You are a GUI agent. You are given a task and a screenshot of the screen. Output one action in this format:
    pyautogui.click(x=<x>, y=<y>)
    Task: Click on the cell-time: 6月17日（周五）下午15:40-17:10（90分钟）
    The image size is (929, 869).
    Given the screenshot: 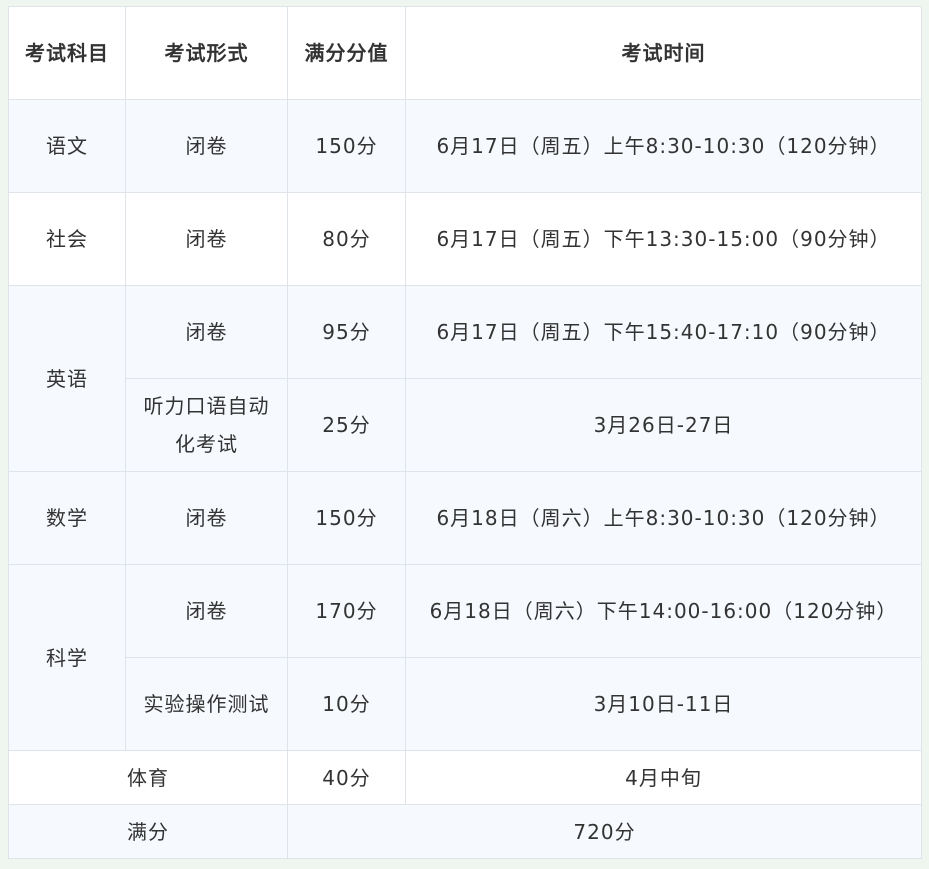 What is the action you would take?
    pyautogui.click(x=663, y=332)
    